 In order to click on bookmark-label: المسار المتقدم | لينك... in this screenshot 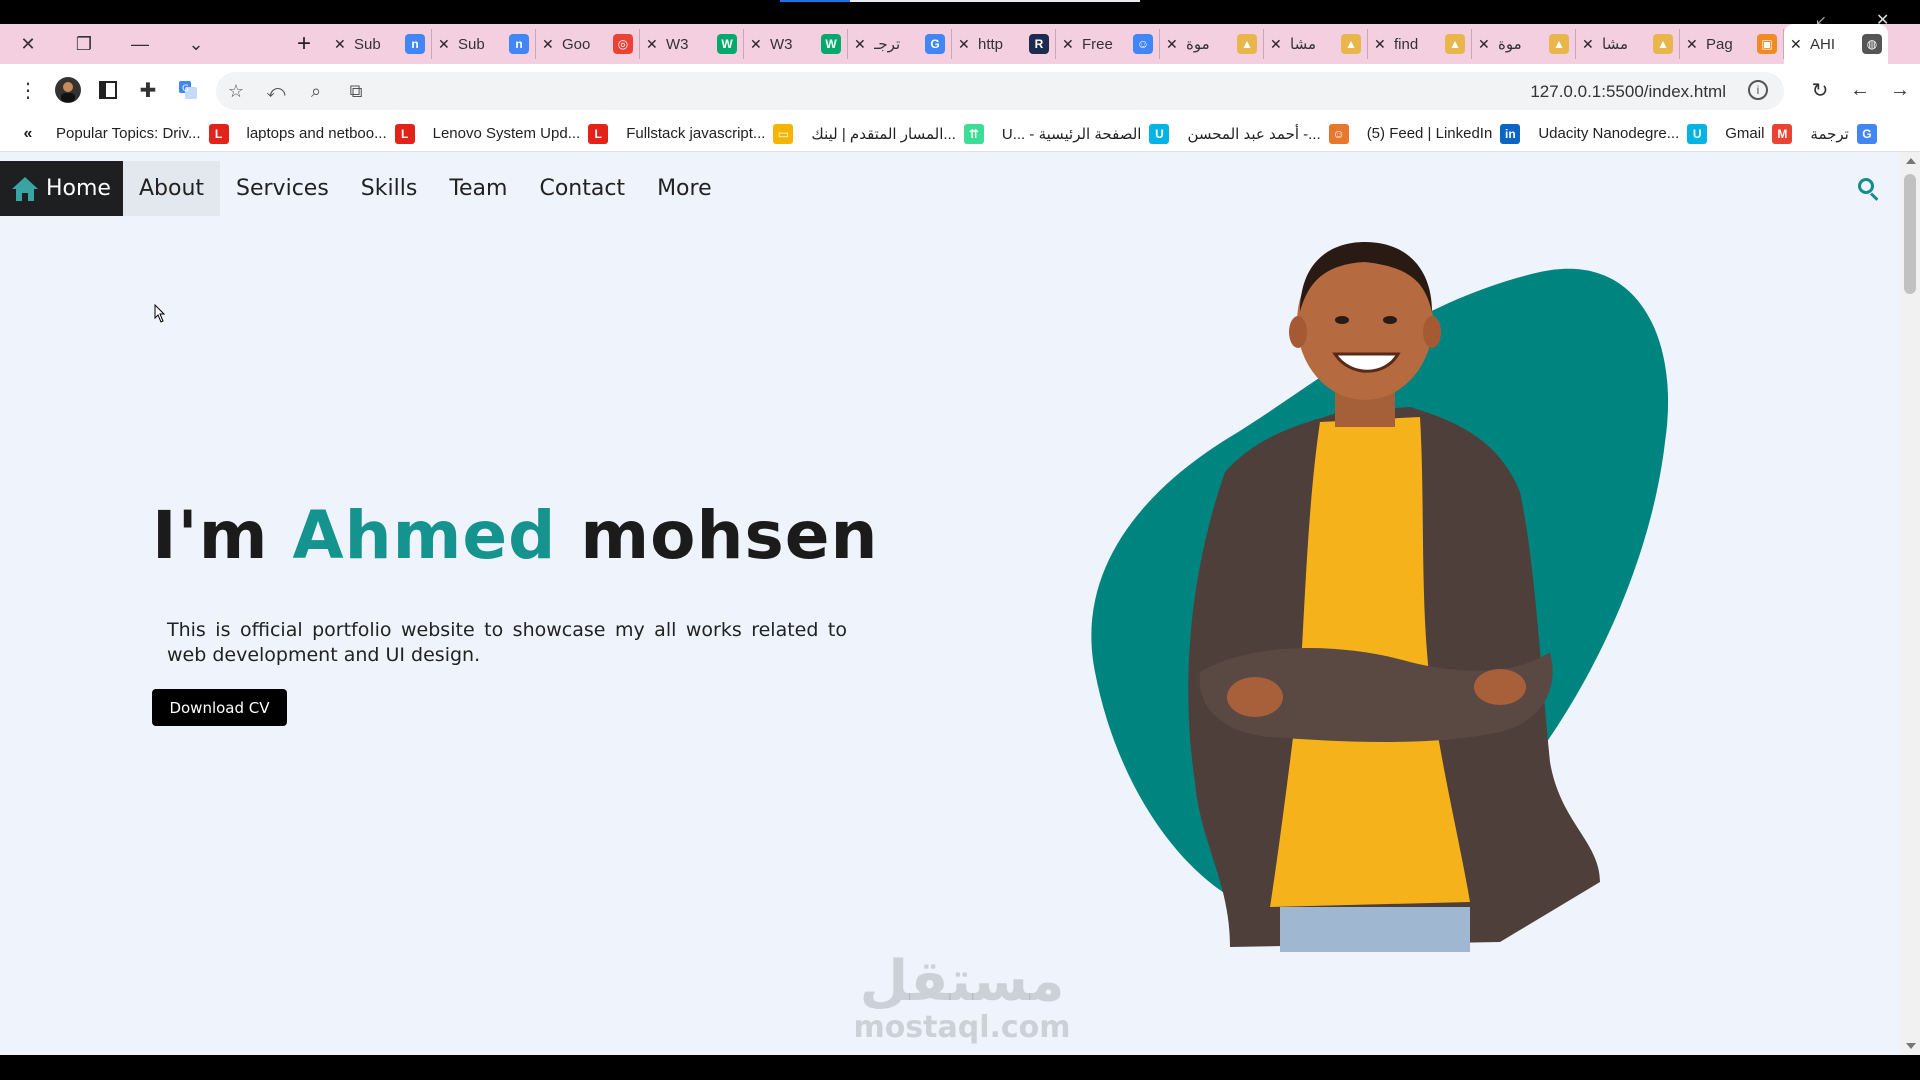, I will do `click(883, 134)`.